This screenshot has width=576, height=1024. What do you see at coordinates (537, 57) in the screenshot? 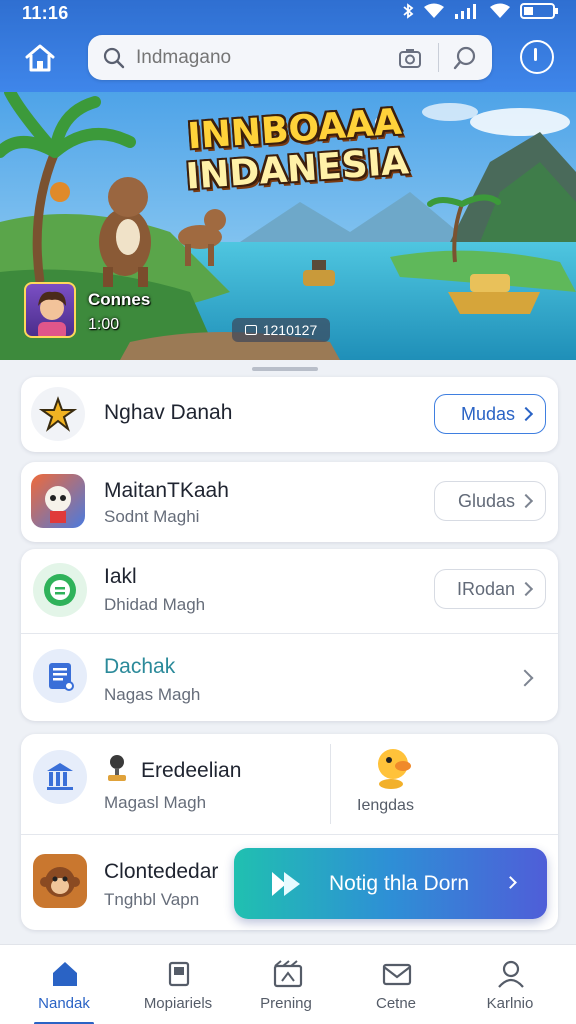
I see `power-button` at bounding box center [537, 57].